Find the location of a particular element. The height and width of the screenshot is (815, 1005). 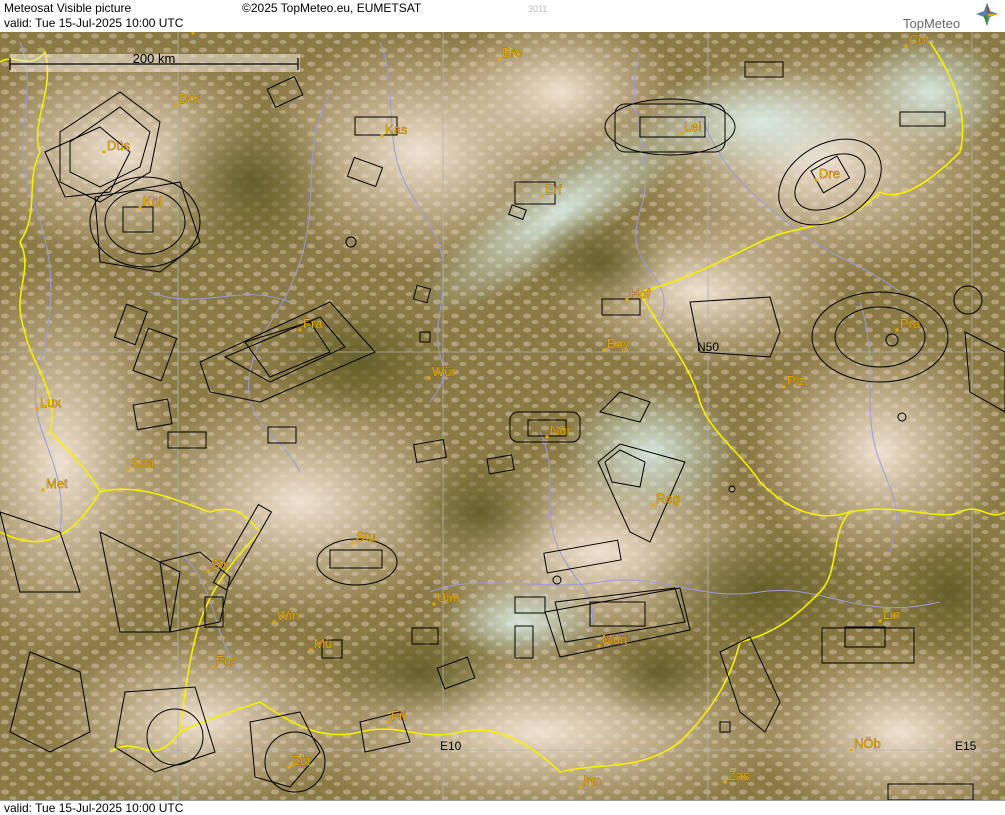

city-label: Fri is located at coordinates (398, 715).